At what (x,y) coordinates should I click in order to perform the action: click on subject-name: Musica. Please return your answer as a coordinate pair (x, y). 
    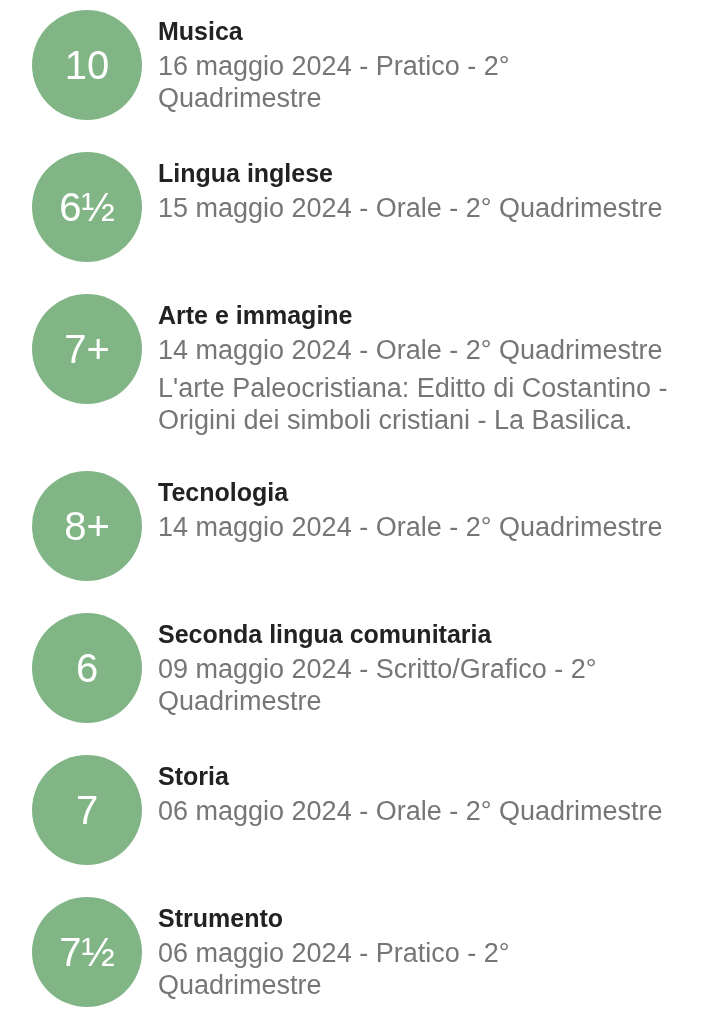
    Looking at the image, I should click on (200, 31).